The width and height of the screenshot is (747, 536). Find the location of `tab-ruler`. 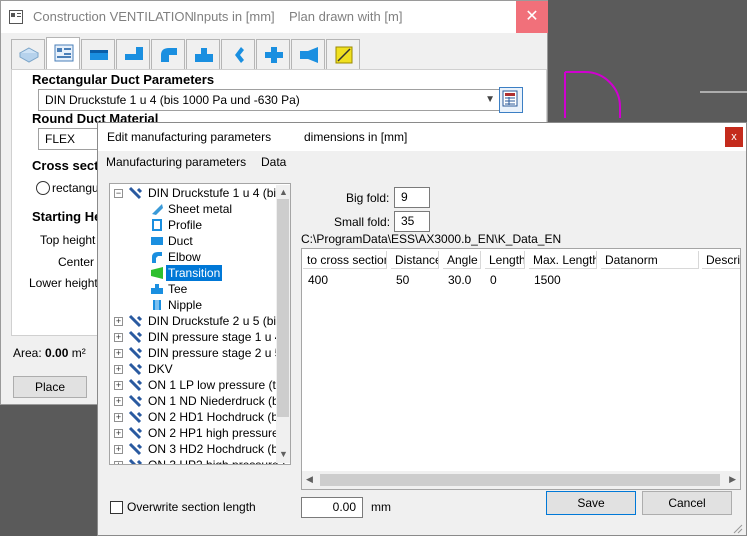

tab-ruler is located at coordinates (343, 54).